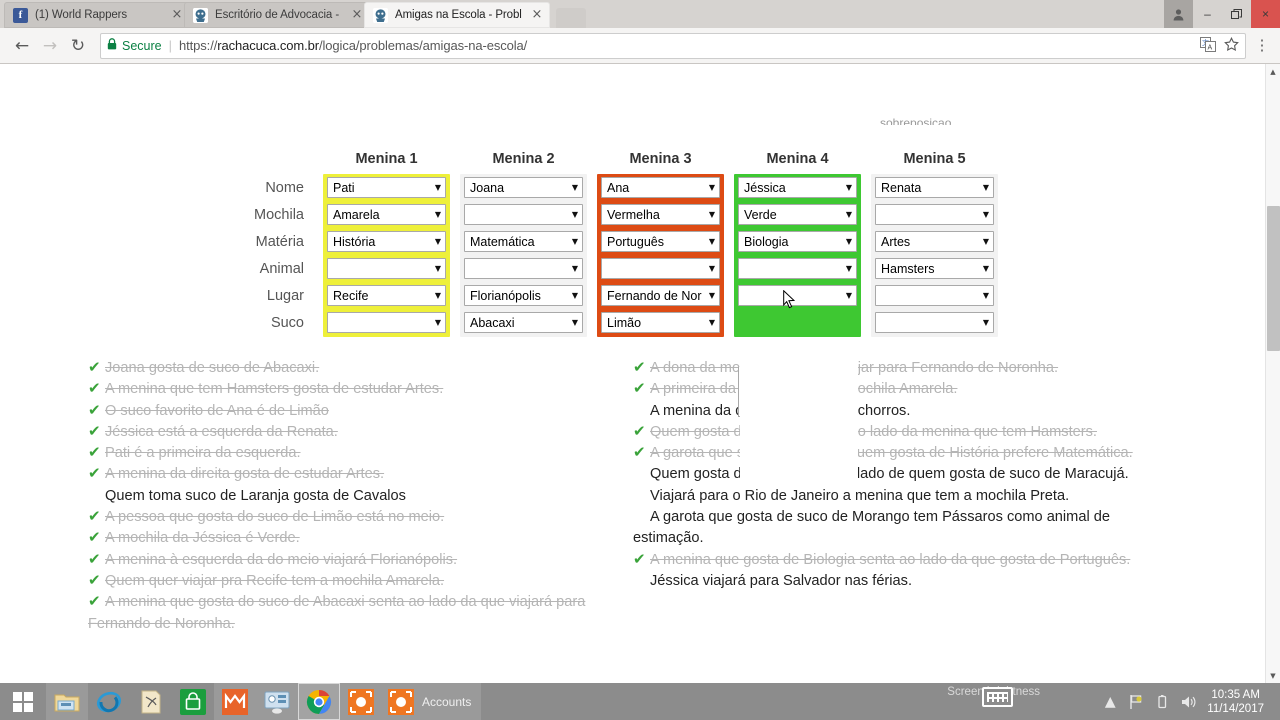  Describe the element at coordinates (660, 214) in the screenshot. I see `select-mochila-3: Vermelha ▼` at that location.